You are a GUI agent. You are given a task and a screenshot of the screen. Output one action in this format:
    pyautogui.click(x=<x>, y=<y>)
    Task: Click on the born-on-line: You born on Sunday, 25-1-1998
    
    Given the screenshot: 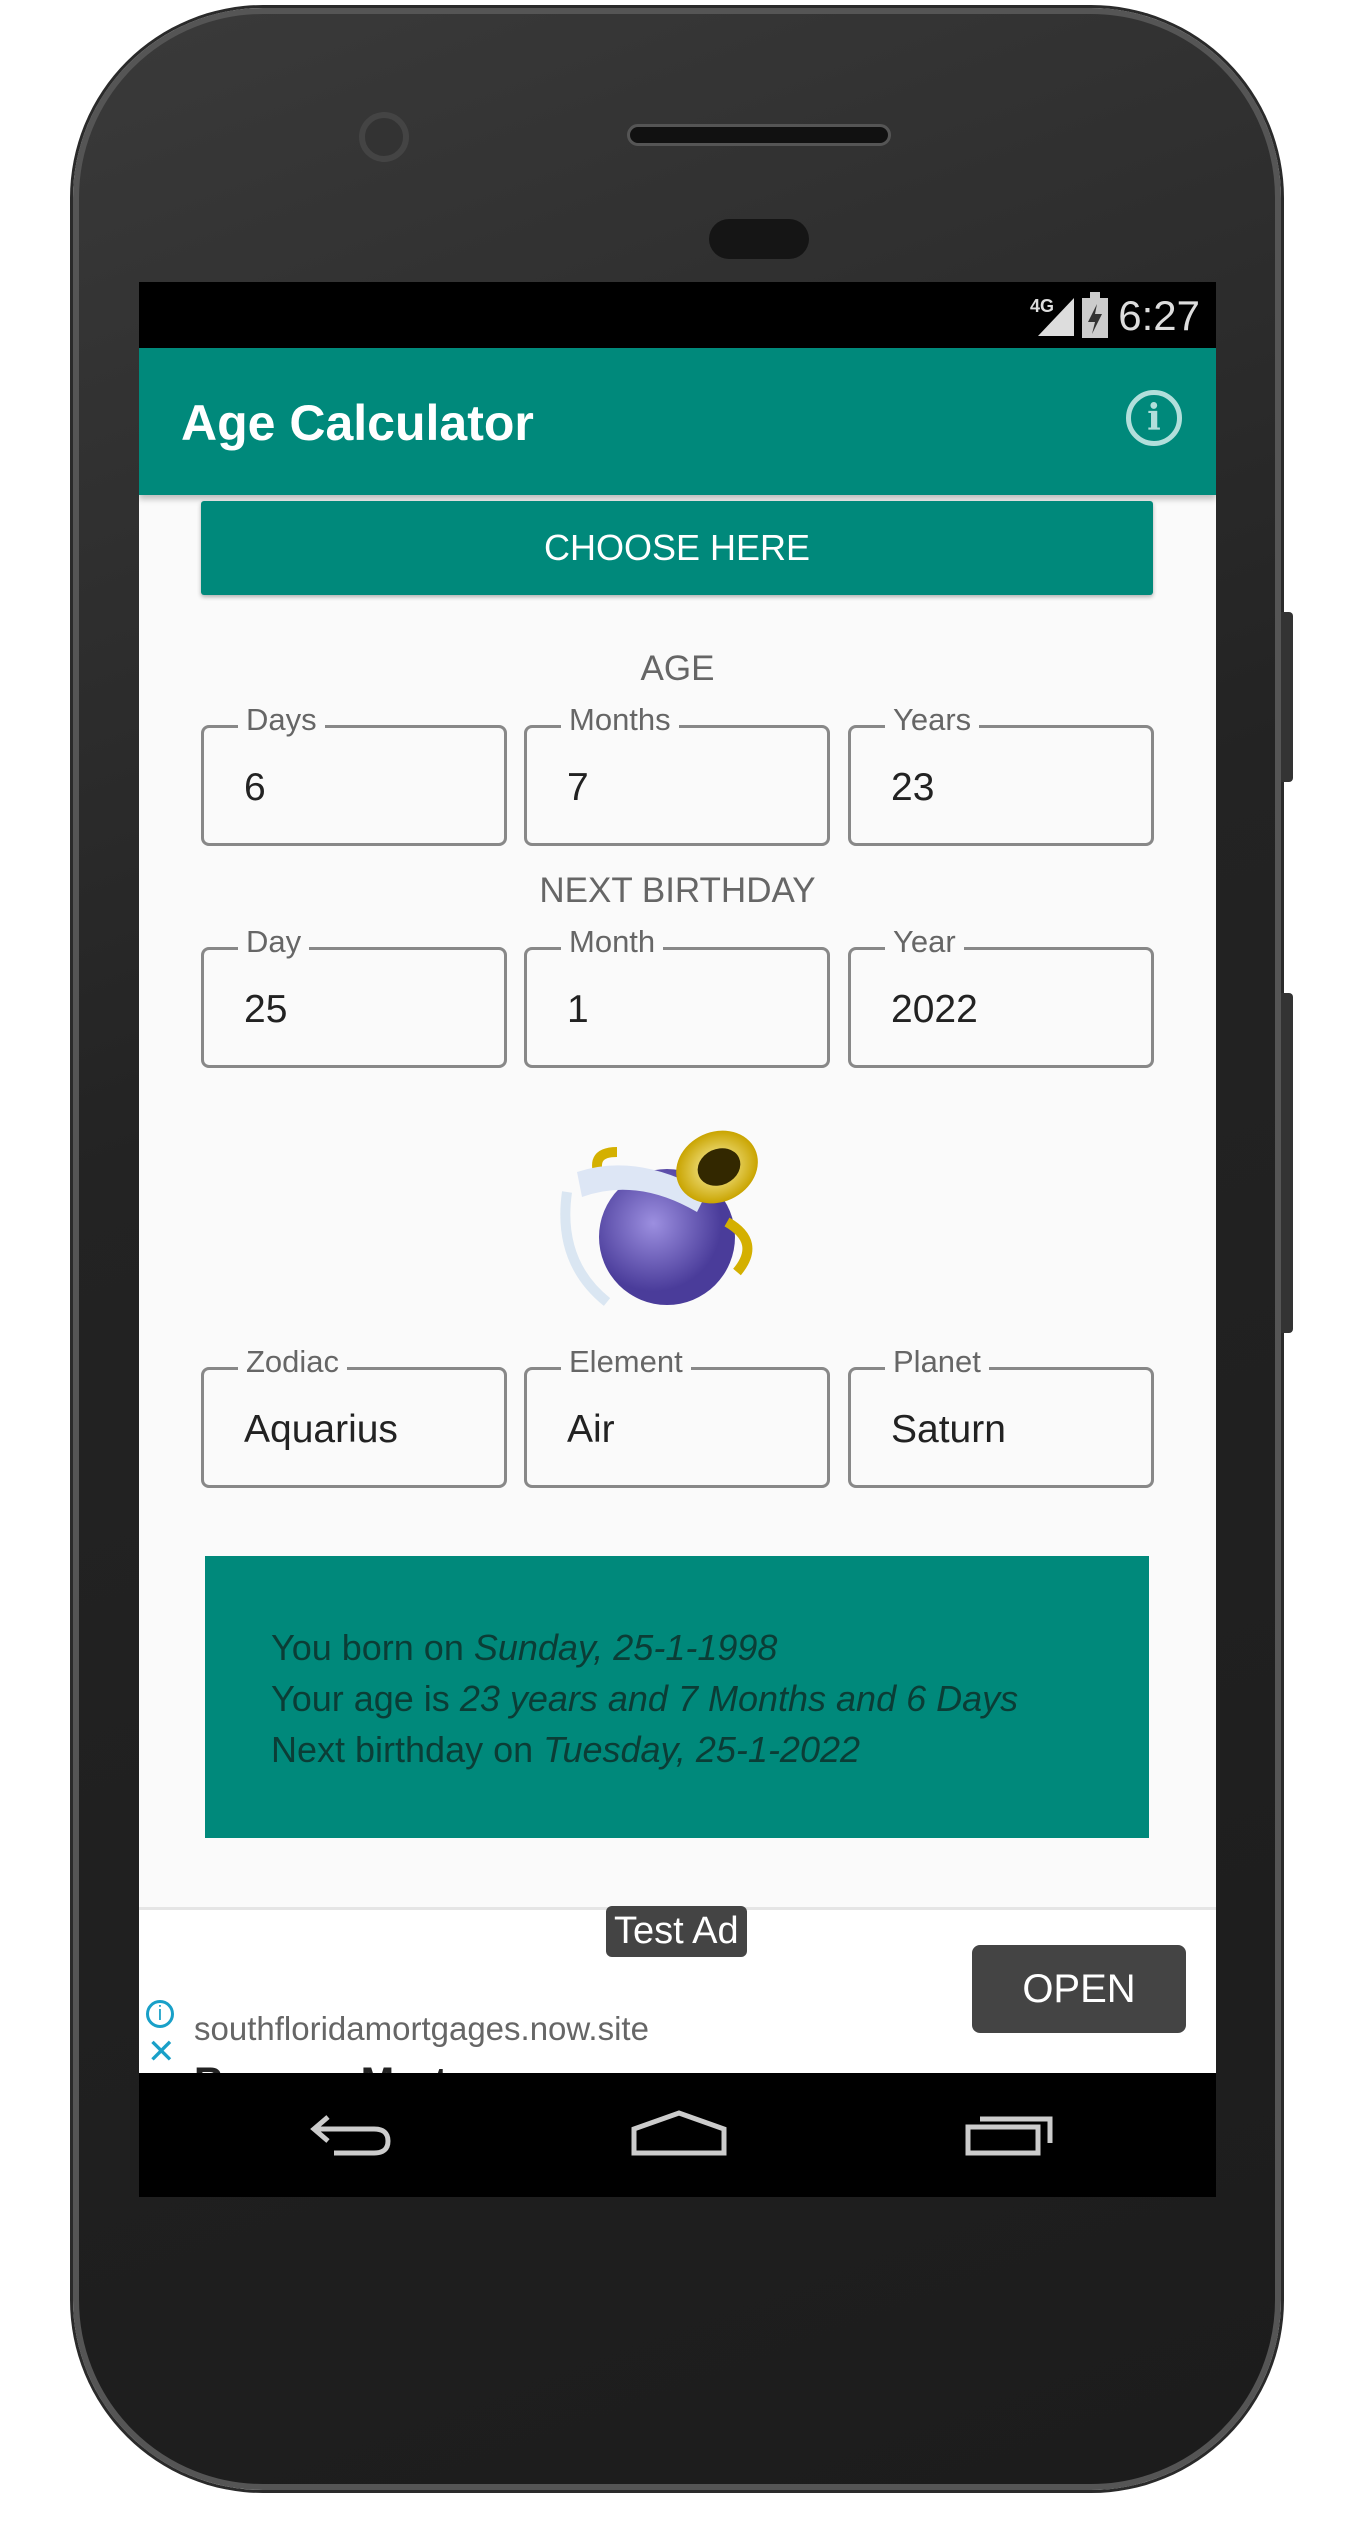 What is the action you would take?
    pyautogui.click(x=710, y=1647)
    